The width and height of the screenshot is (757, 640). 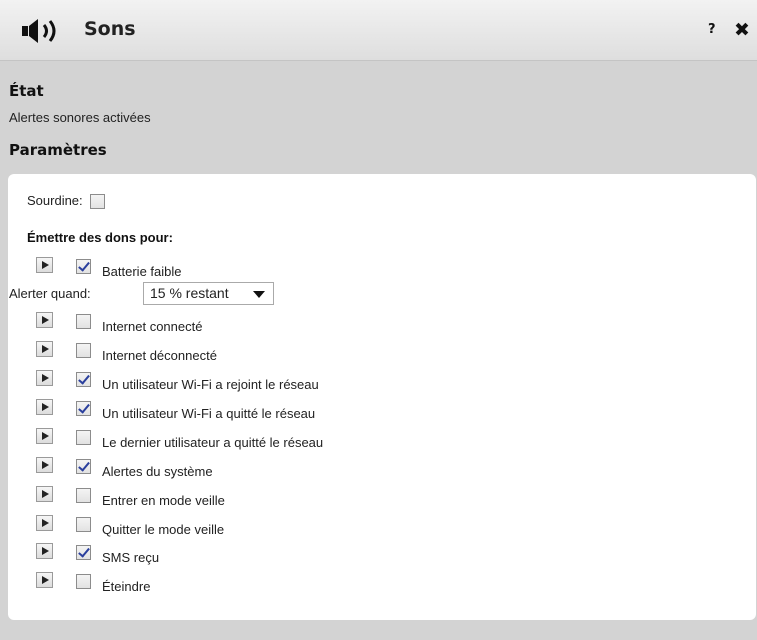 I want to click on settings-heading: Paramètres, so click(x=58, y=150).